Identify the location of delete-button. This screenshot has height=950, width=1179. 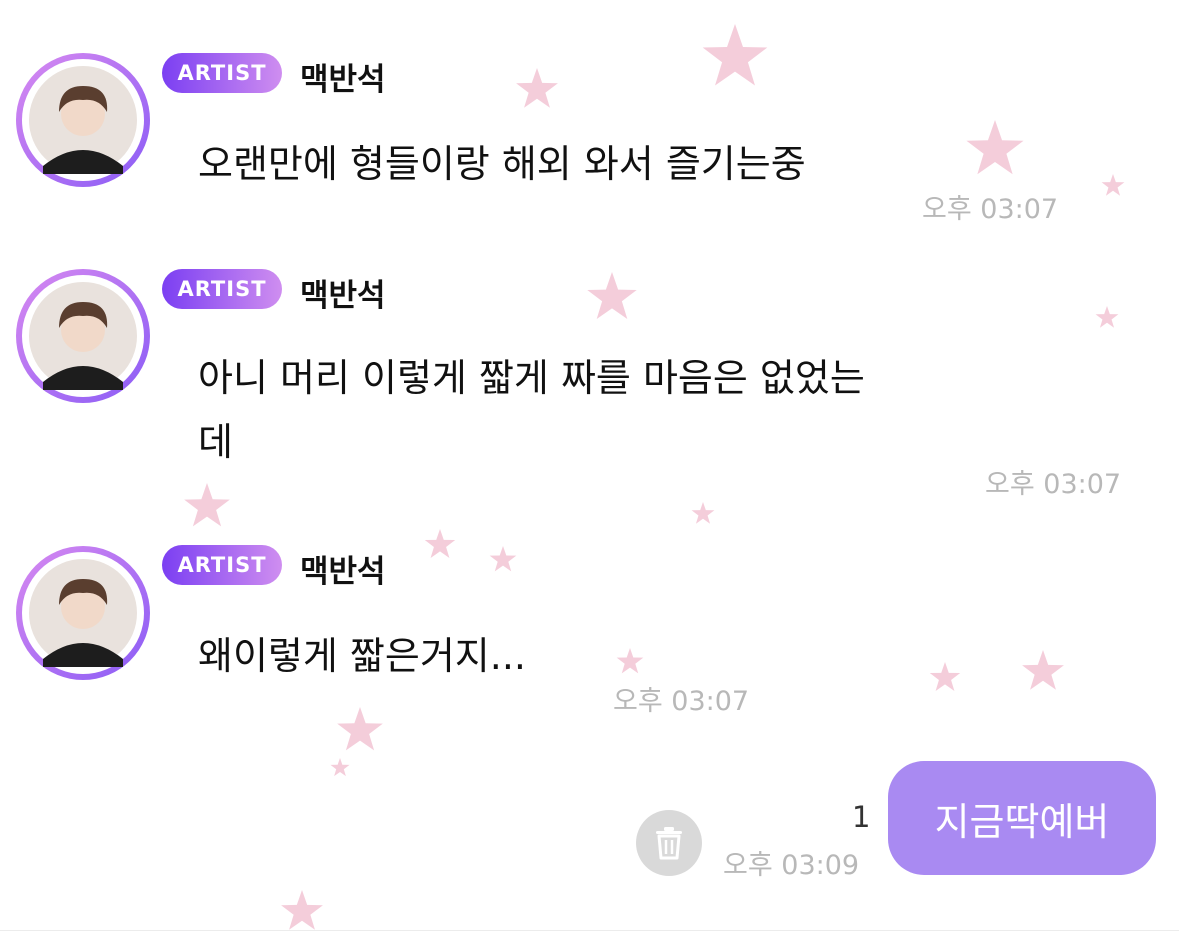
(669, 843).